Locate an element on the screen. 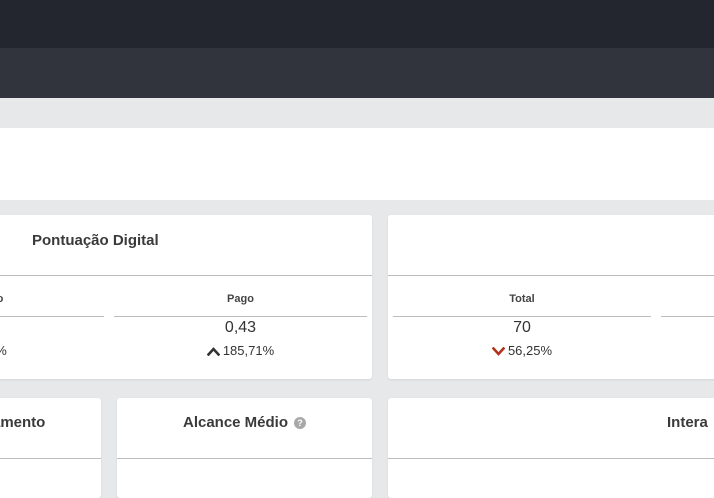 The width and height of the screenshot is (714, 498). total-value: 70 is located at coordinates (522, 327).